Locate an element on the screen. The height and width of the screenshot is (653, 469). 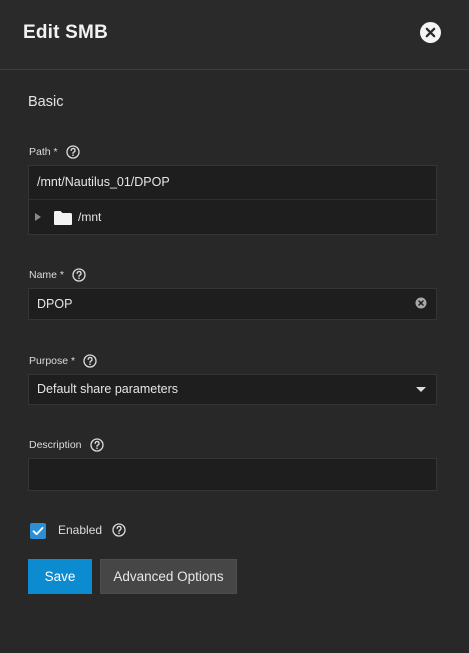
folder-icon is located at coordinates (63, 218).